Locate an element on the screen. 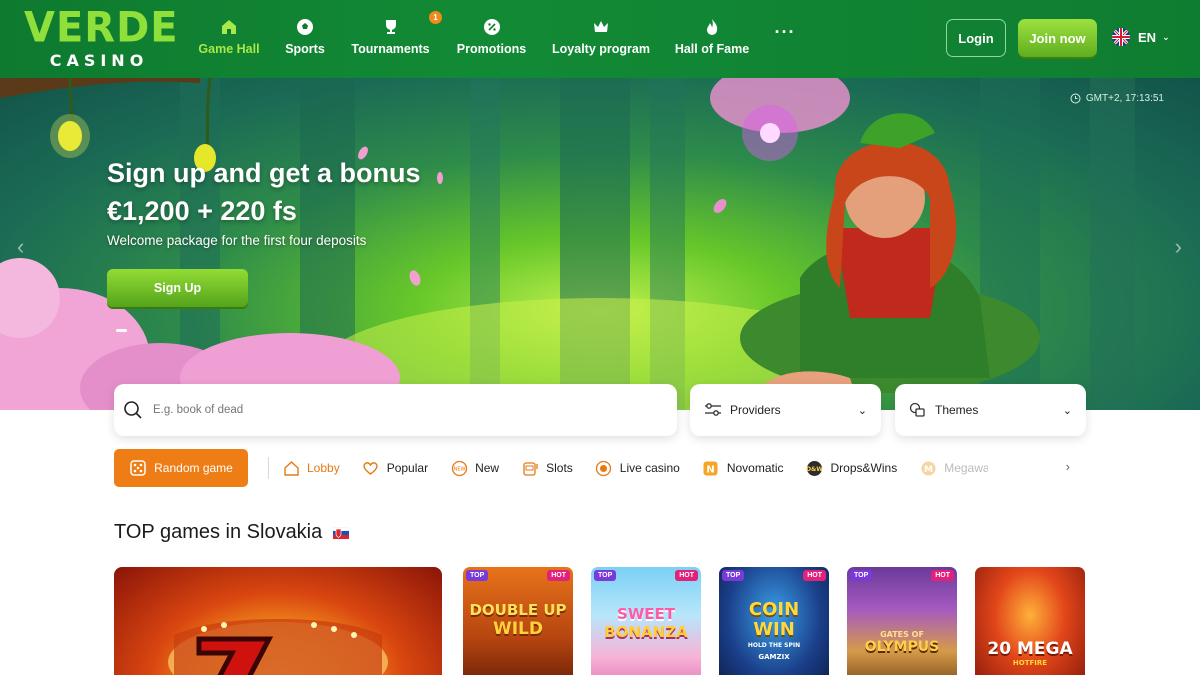 This screenshot has width=1200, height=675. soccer-ball-icon is located at coordinates (305, 27).